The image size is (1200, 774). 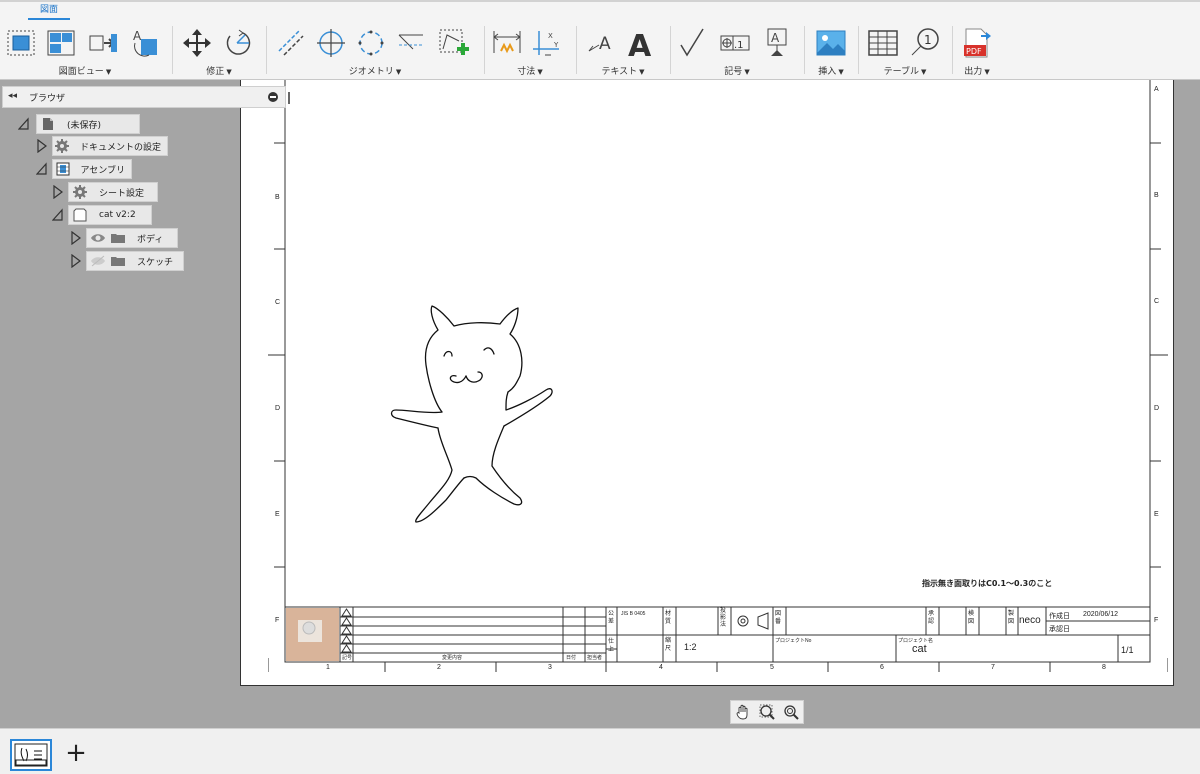 I want to click on group-dimension: XY 寸法 ▼, so click(x=530, y=51).